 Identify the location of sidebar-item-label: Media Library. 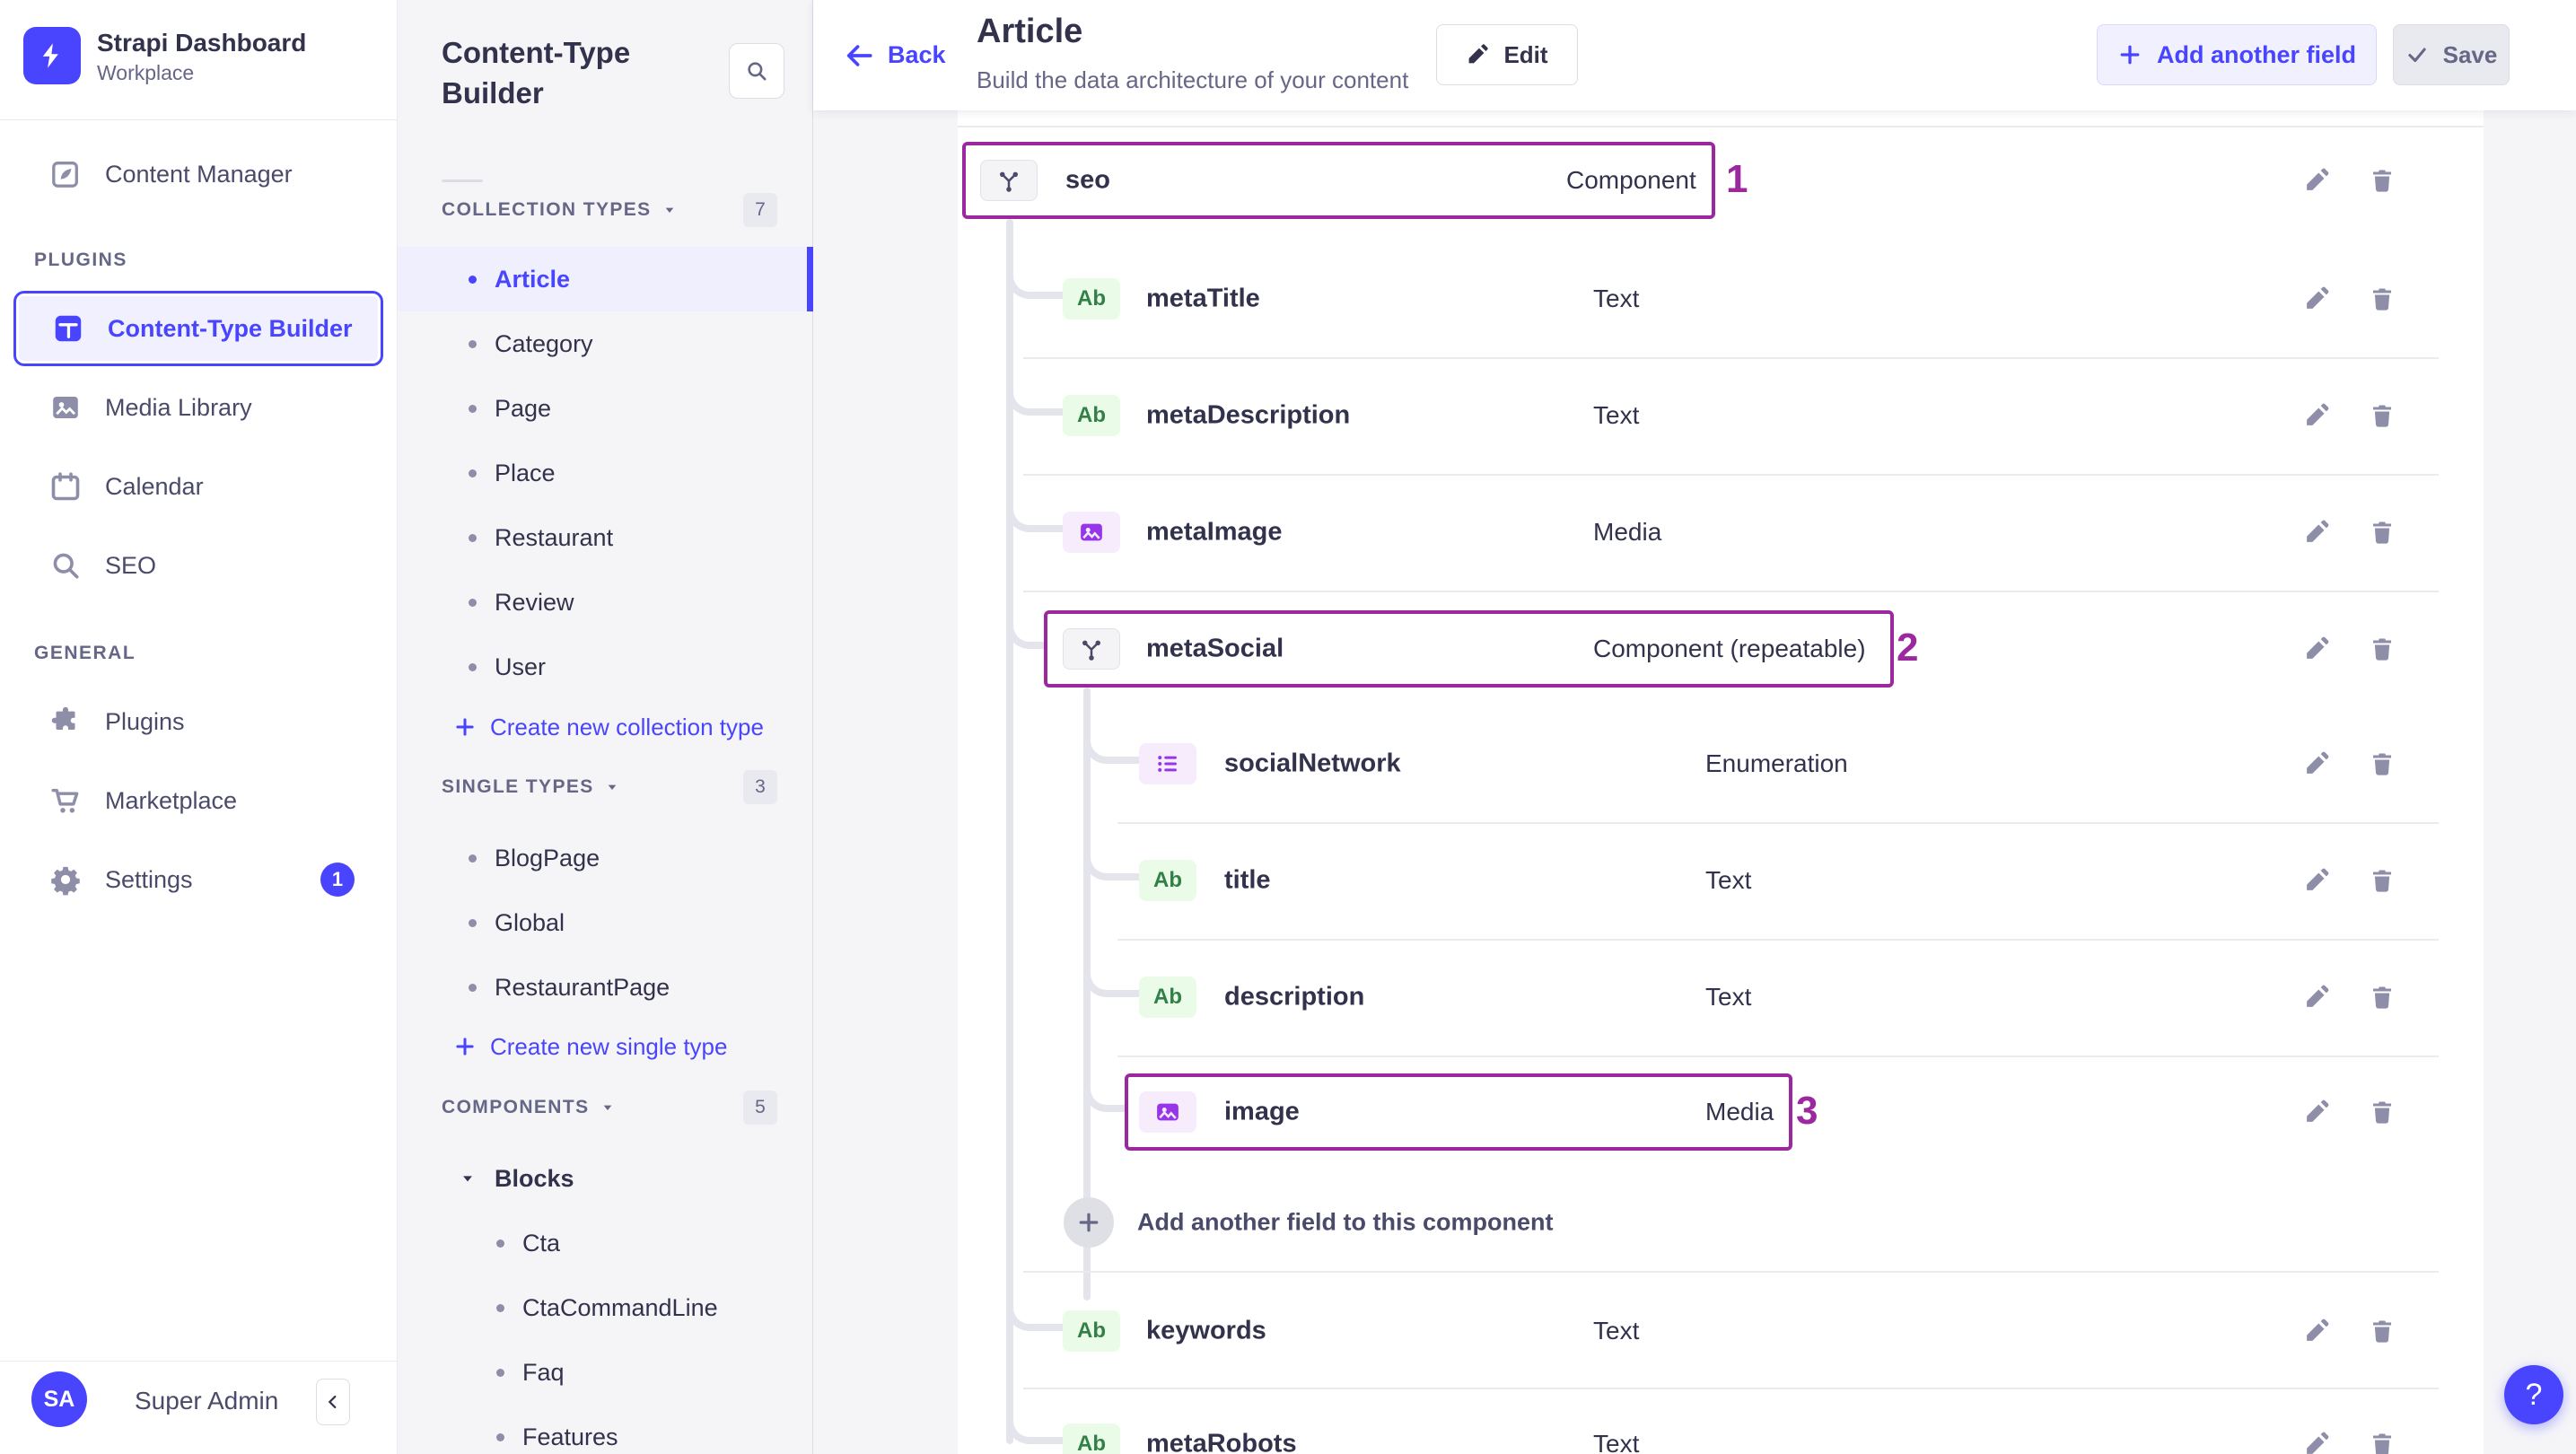
(178, 407).